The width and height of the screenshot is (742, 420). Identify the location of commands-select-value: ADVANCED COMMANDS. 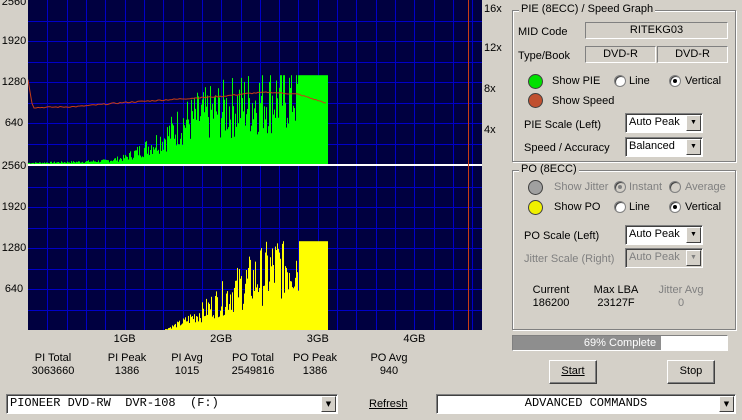
(586, 403).